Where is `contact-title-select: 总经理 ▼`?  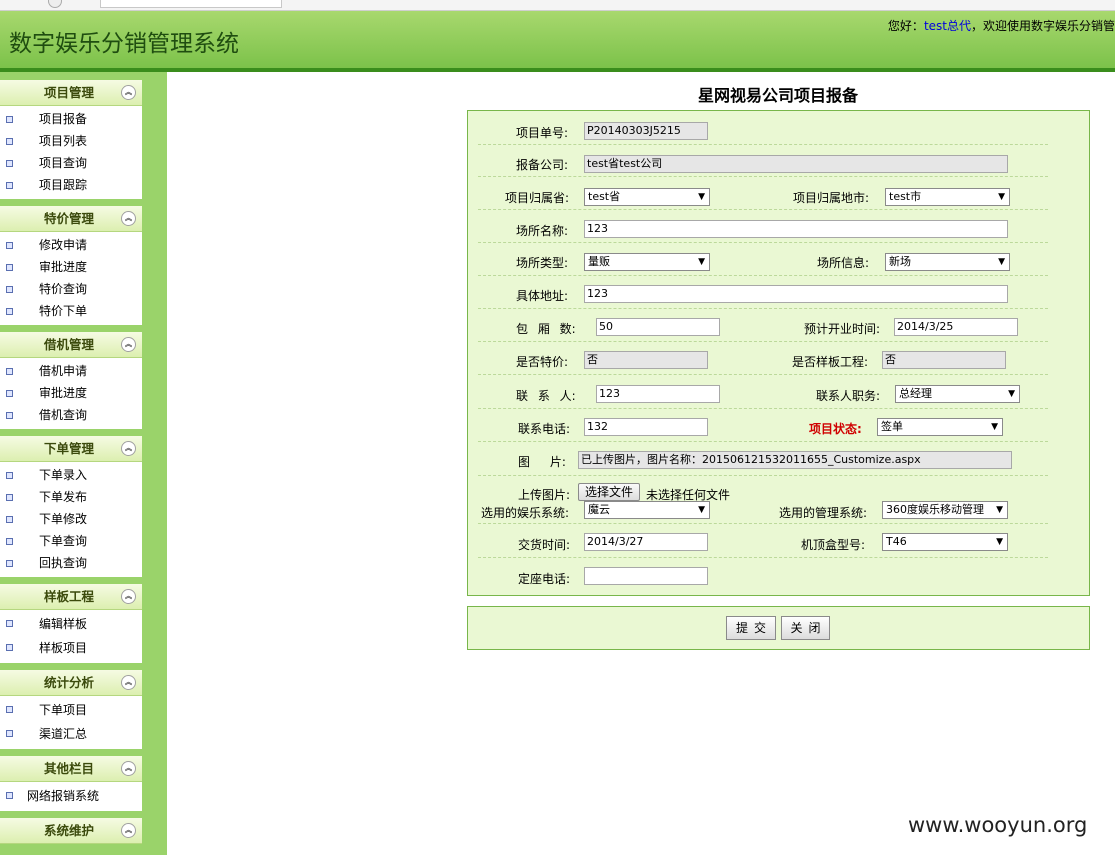
contact-title-select: 总经理 ▼ is located at coordinates (957, 394).